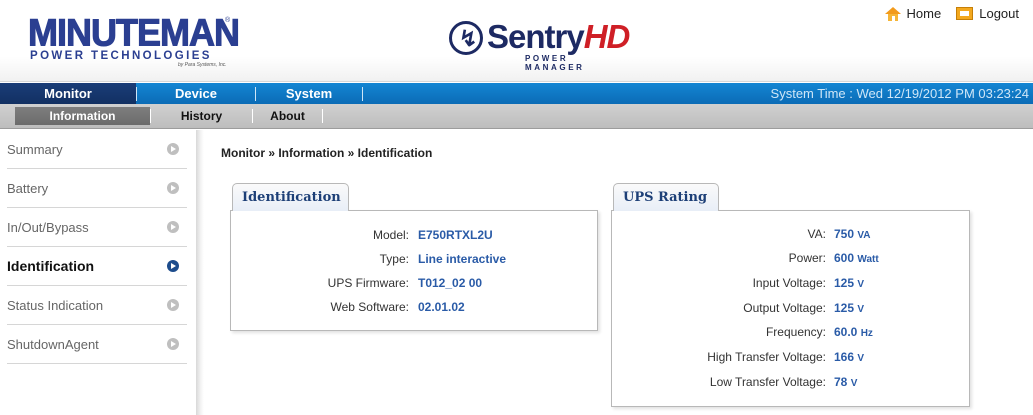 The height and width of the screenshot is (415, 1033). Describe the element at coordinates (134, 32) in the screenshot. I see `minuteman-logo-text: MINUTEMAN` at that location.